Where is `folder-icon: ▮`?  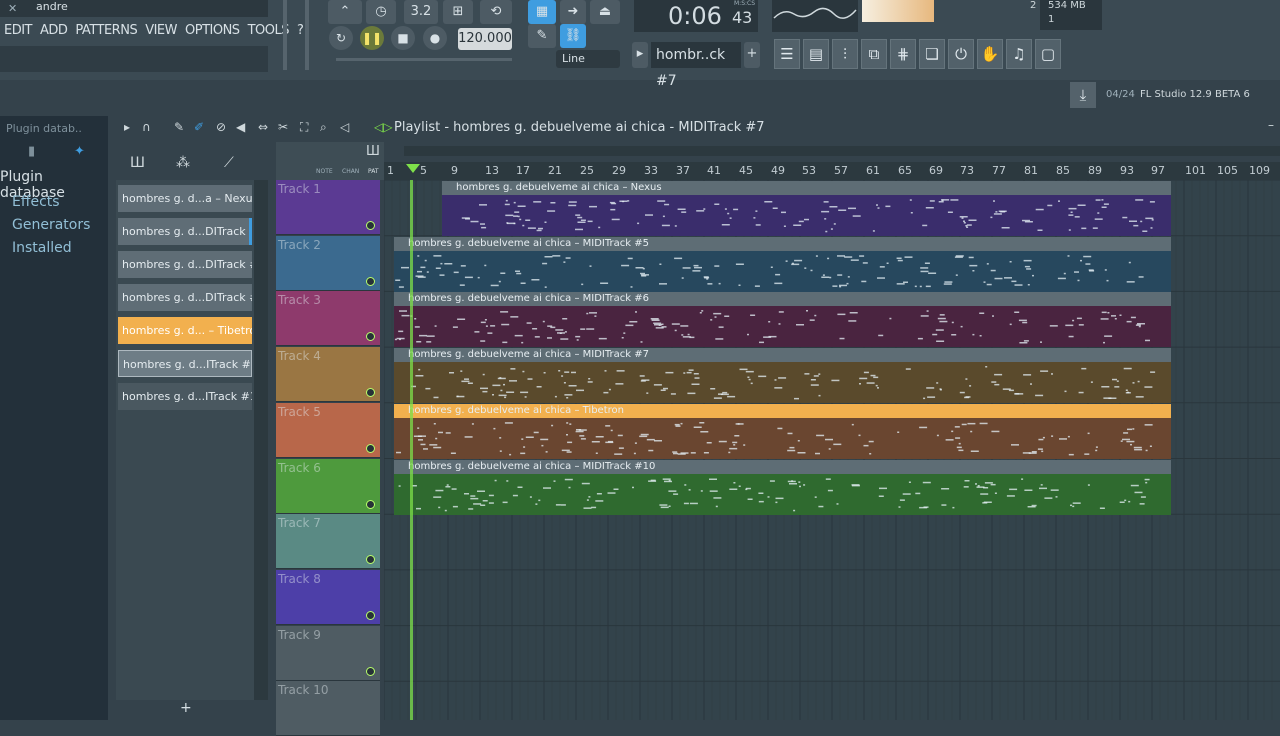 folder-icon: ▮ is located at coordinates (31, 151).